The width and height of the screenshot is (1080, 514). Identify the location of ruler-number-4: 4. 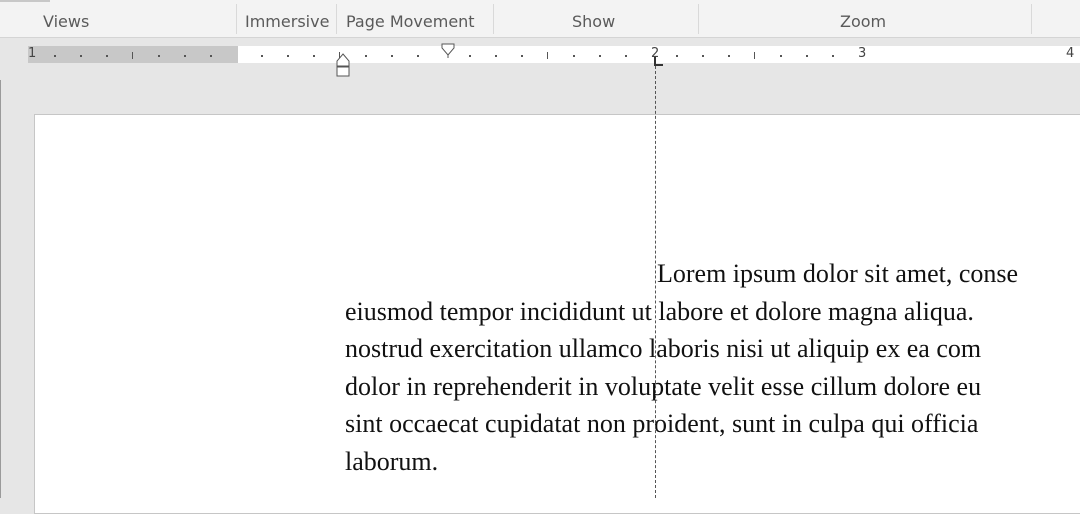
(1070, 53).